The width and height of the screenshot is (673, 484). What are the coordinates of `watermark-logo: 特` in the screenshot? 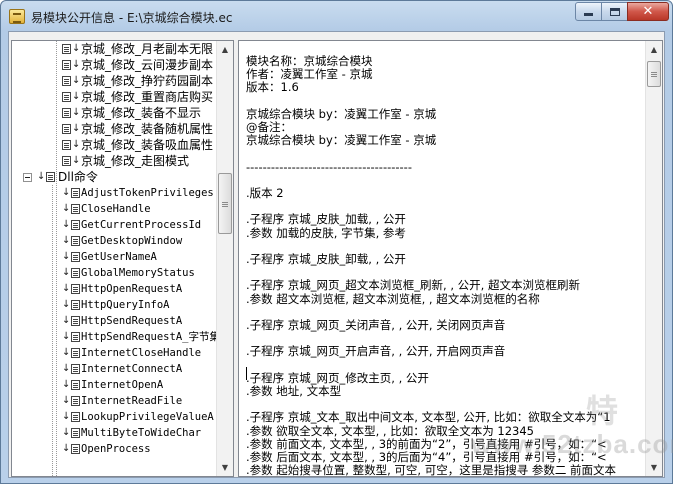 It's located at (603, 411).